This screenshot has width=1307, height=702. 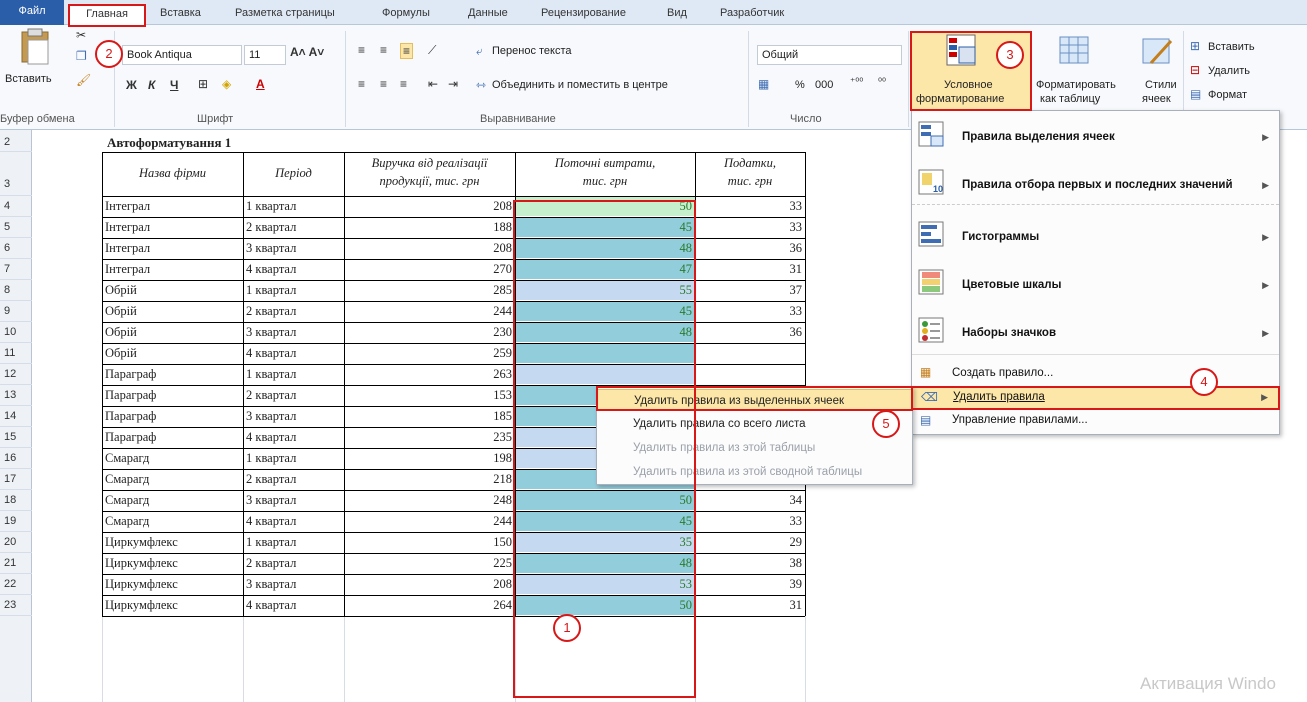 What do you see at coordinates (16, 269) in the screenshot?
I see `row-header: 7` at bounding box center [16, 269].